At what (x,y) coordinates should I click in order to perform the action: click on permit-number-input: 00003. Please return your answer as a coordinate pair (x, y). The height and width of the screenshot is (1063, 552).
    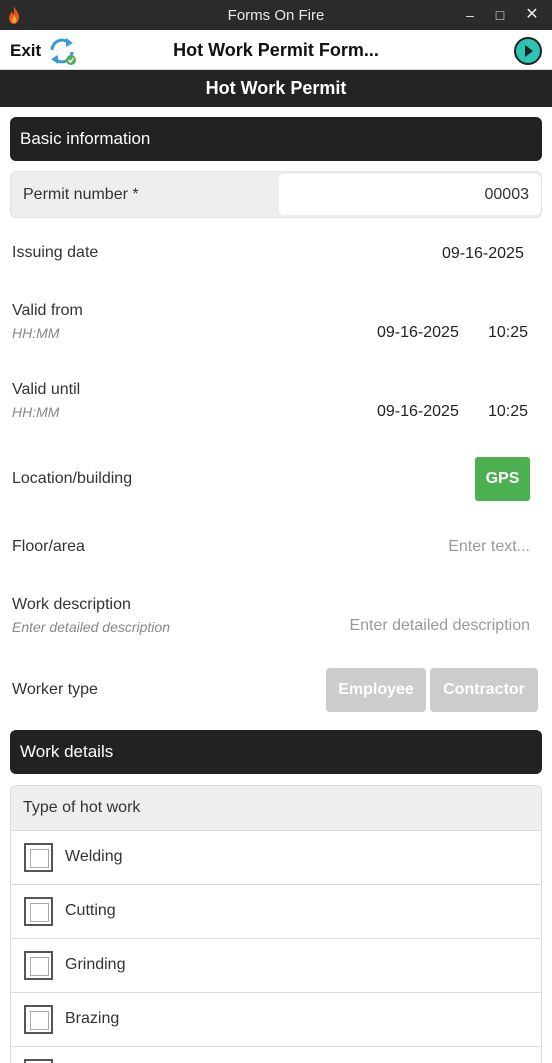
    Looking at the image, I should click on (410, 194).